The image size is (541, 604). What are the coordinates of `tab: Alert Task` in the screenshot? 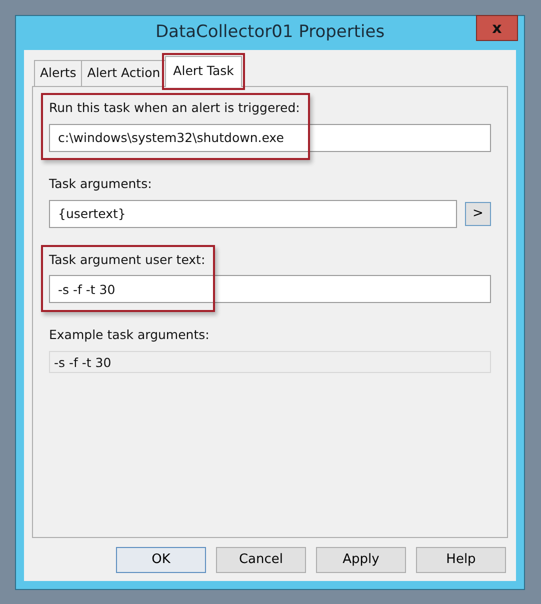 It's located at (203, 71).